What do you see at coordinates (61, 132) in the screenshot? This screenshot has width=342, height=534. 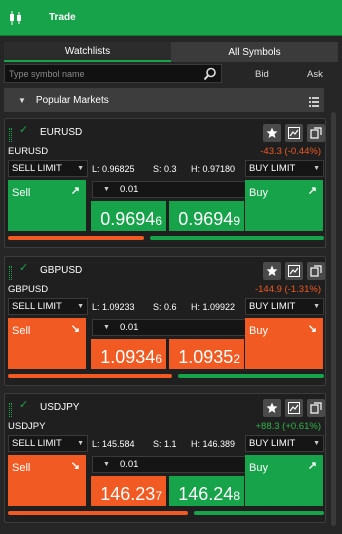 I see `card-symbol: EURUSD` at bounding box center [61, 132].